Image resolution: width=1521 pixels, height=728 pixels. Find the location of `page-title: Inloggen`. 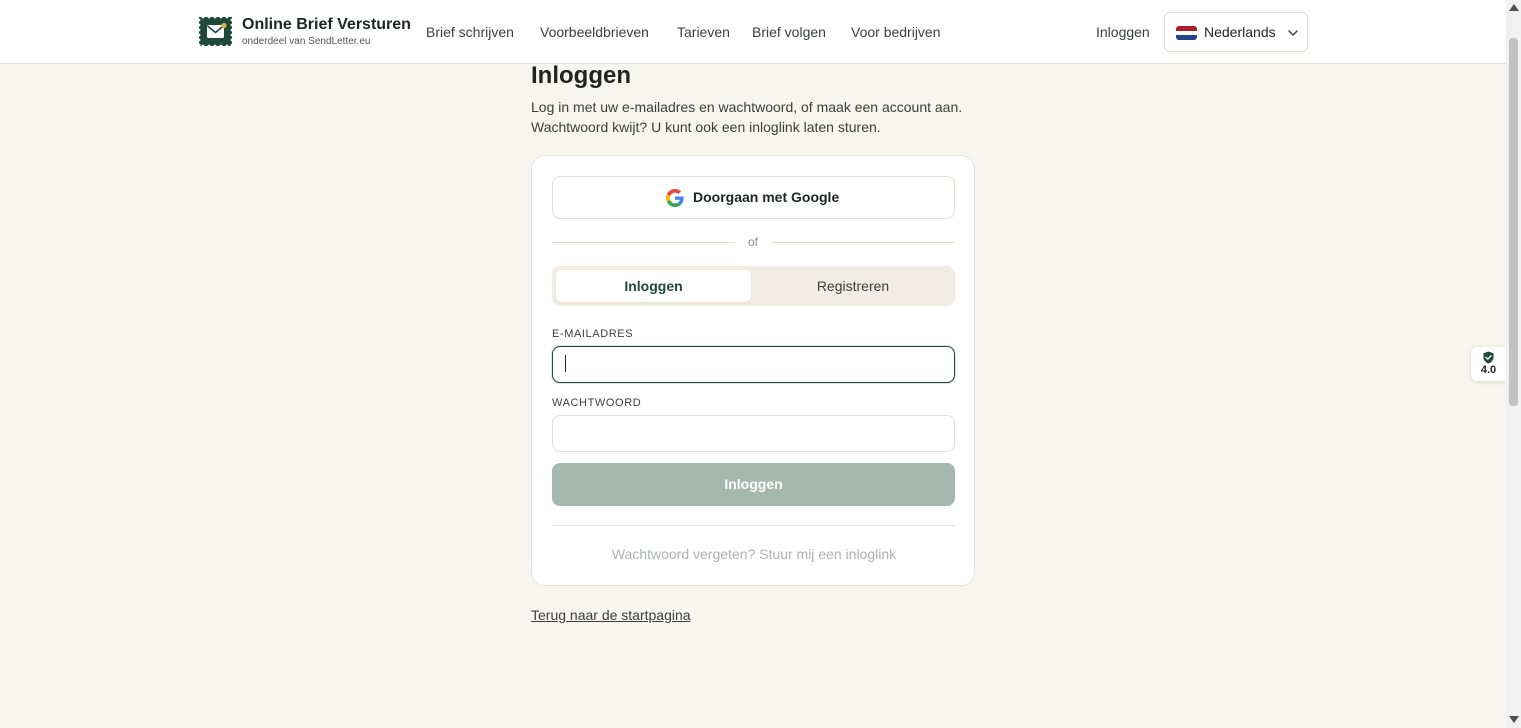

page-title: Inloggen is located at coordinates (581, 75).